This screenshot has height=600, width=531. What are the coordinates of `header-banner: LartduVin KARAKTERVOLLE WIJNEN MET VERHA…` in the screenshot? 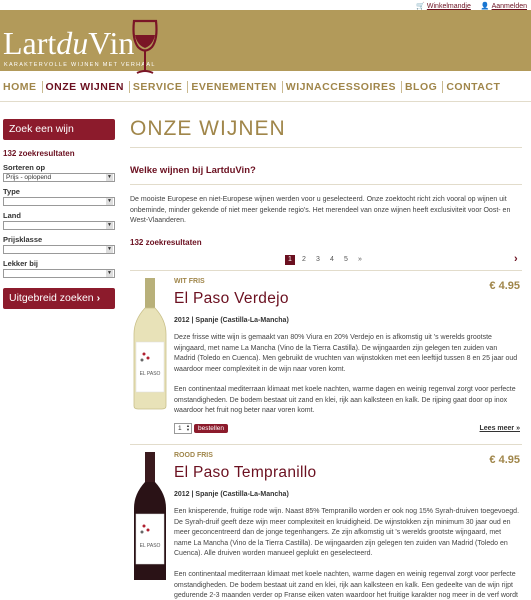 It's located at (265, 42).